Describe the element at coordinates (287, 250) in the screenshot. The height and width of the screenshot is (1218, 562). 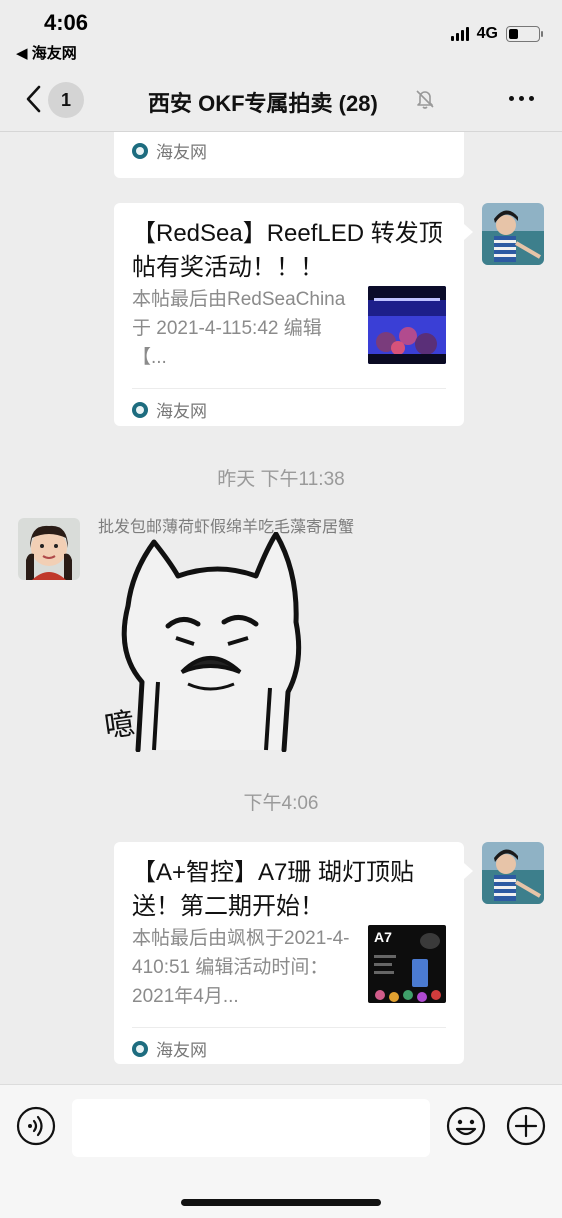
I see `card-title: 【RedSea】ReefLED 转发顶帖有奖活动！！！` at that location.